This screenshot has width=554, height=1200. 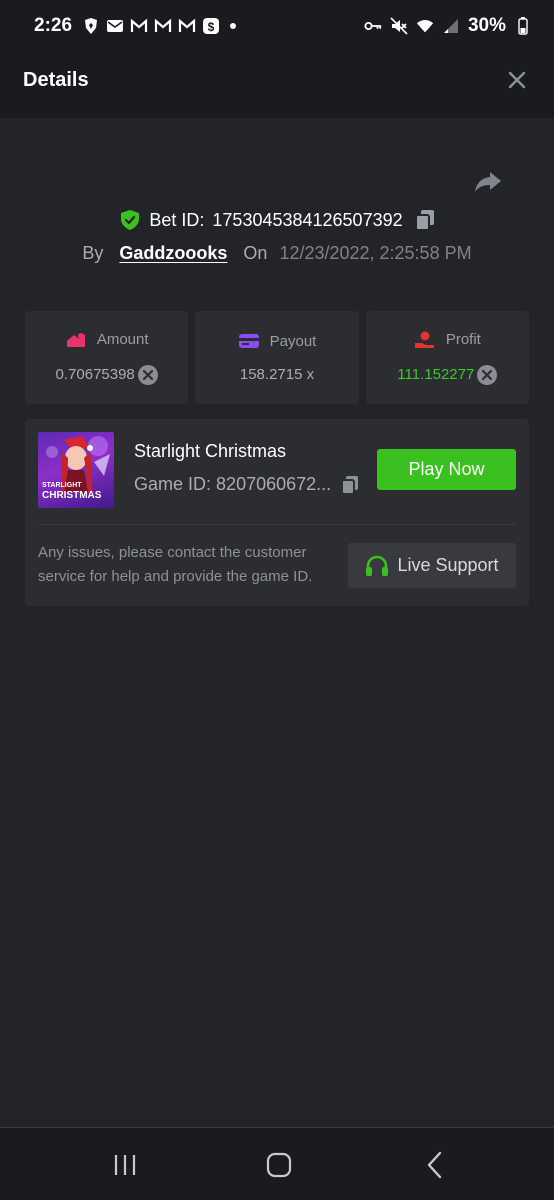 What do you see at coordinates (277, 374) in the screenshot?
I see `stat-value: 158.2715 x` at bounding box center [277, 374].